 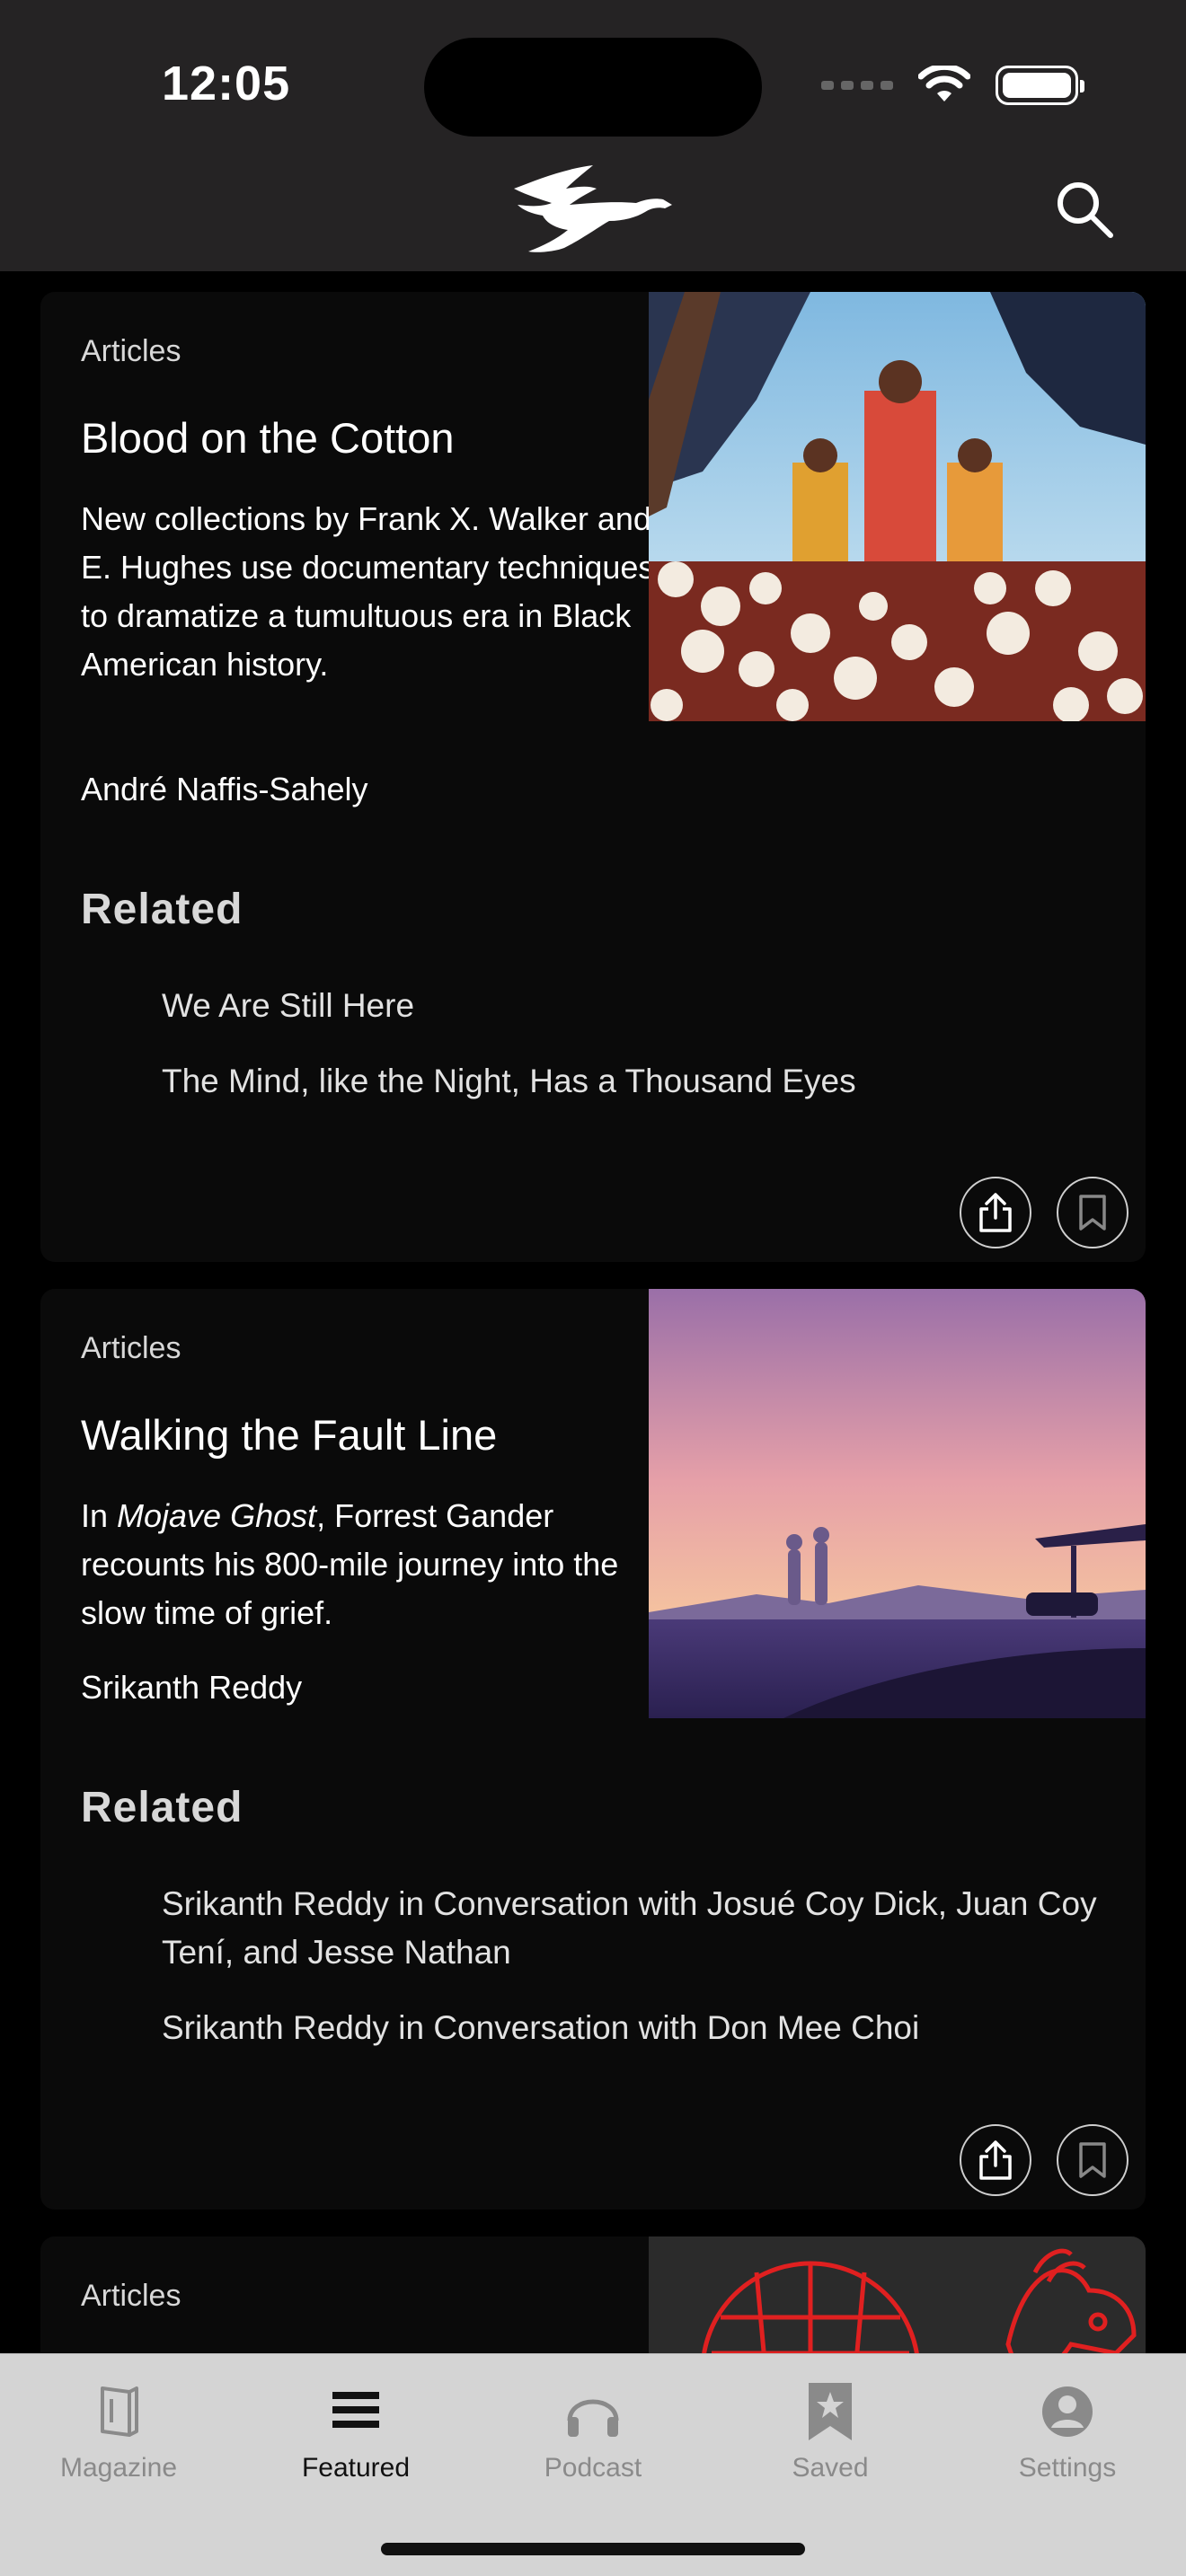 I want to click on tab-bar: Magazine Featured Podcast Saved Settings, so click(x=593, y=2464).